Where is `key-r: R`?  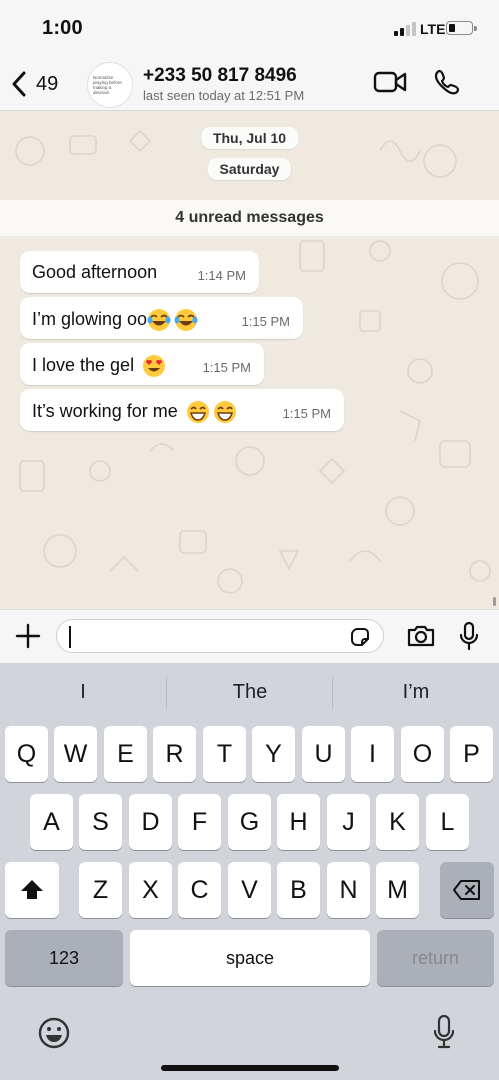 key-r: R is located at coordinates (174, 754).